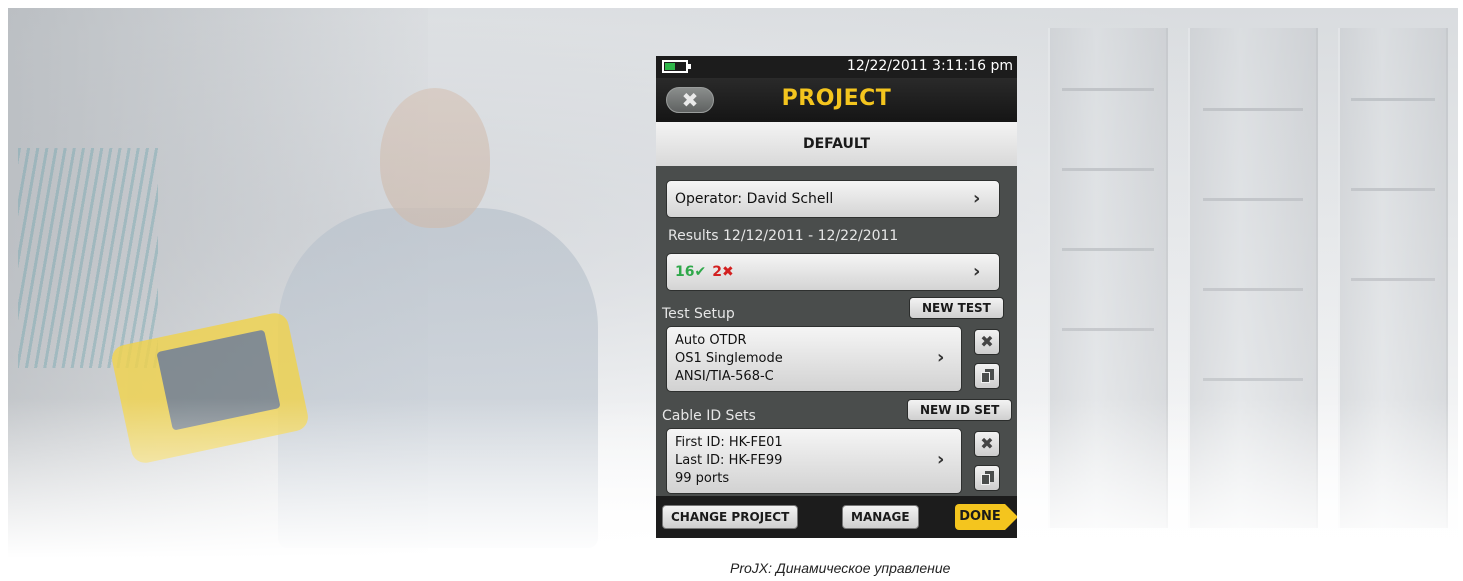 The height and width of the screenshot is (581, 1463). I want to click on done-button: DONE, so click(986, 517).